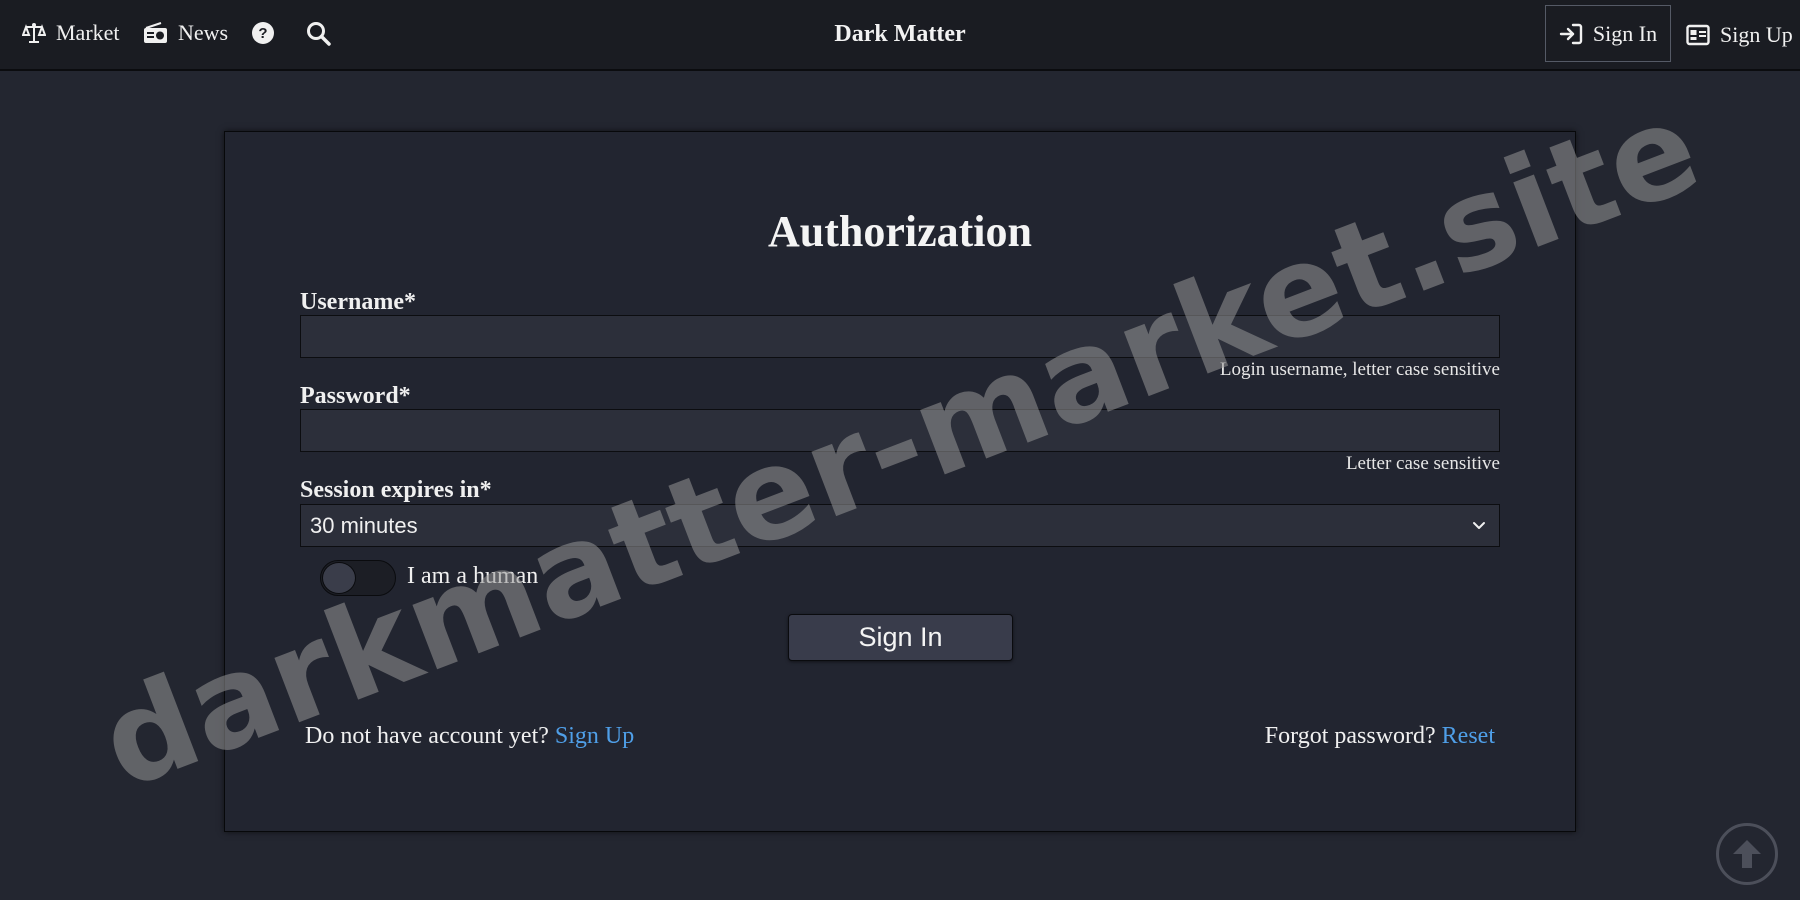 The image size is (1800, 900). What do you see at coordinates (1468, 736) in the screenshot?
I see `reset-link: Reset` at bounding box center [1468, 736].